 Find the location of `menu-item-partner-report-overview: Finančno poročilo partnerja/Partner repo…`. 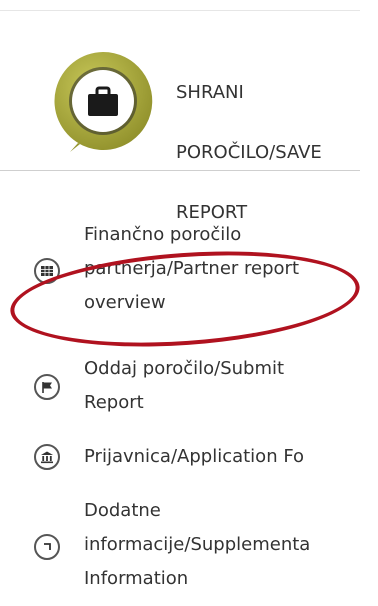

menu-item-partner-report-overview: Finančno poročilo partnerja/Partner repo… is located at coordinates (199, 270).